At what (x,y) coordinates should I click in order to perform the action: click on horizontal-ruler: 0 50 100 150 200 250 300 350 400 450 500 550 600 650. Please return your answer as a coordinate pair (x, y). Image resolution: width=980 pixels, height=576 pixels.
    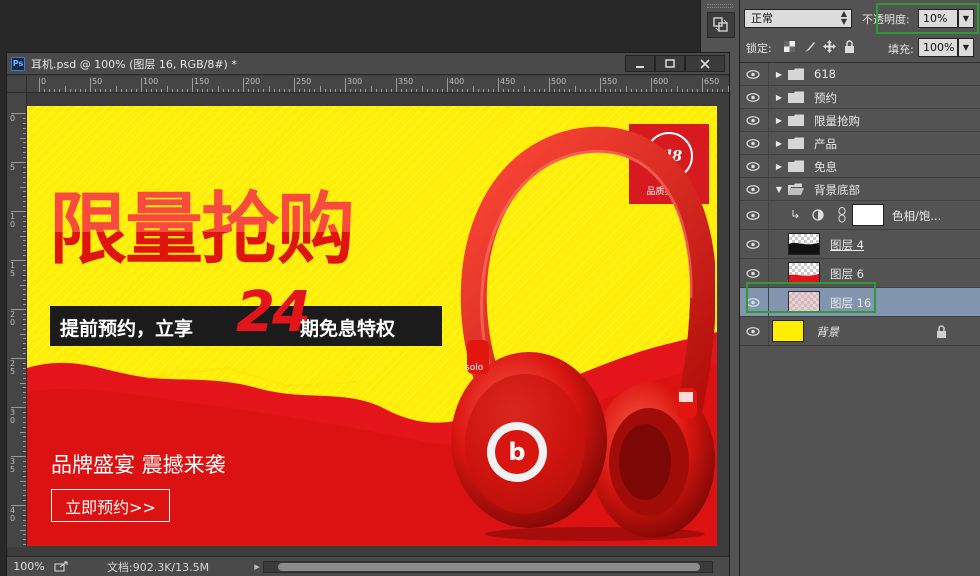
    Looking at the image, I should click on (378, 84).